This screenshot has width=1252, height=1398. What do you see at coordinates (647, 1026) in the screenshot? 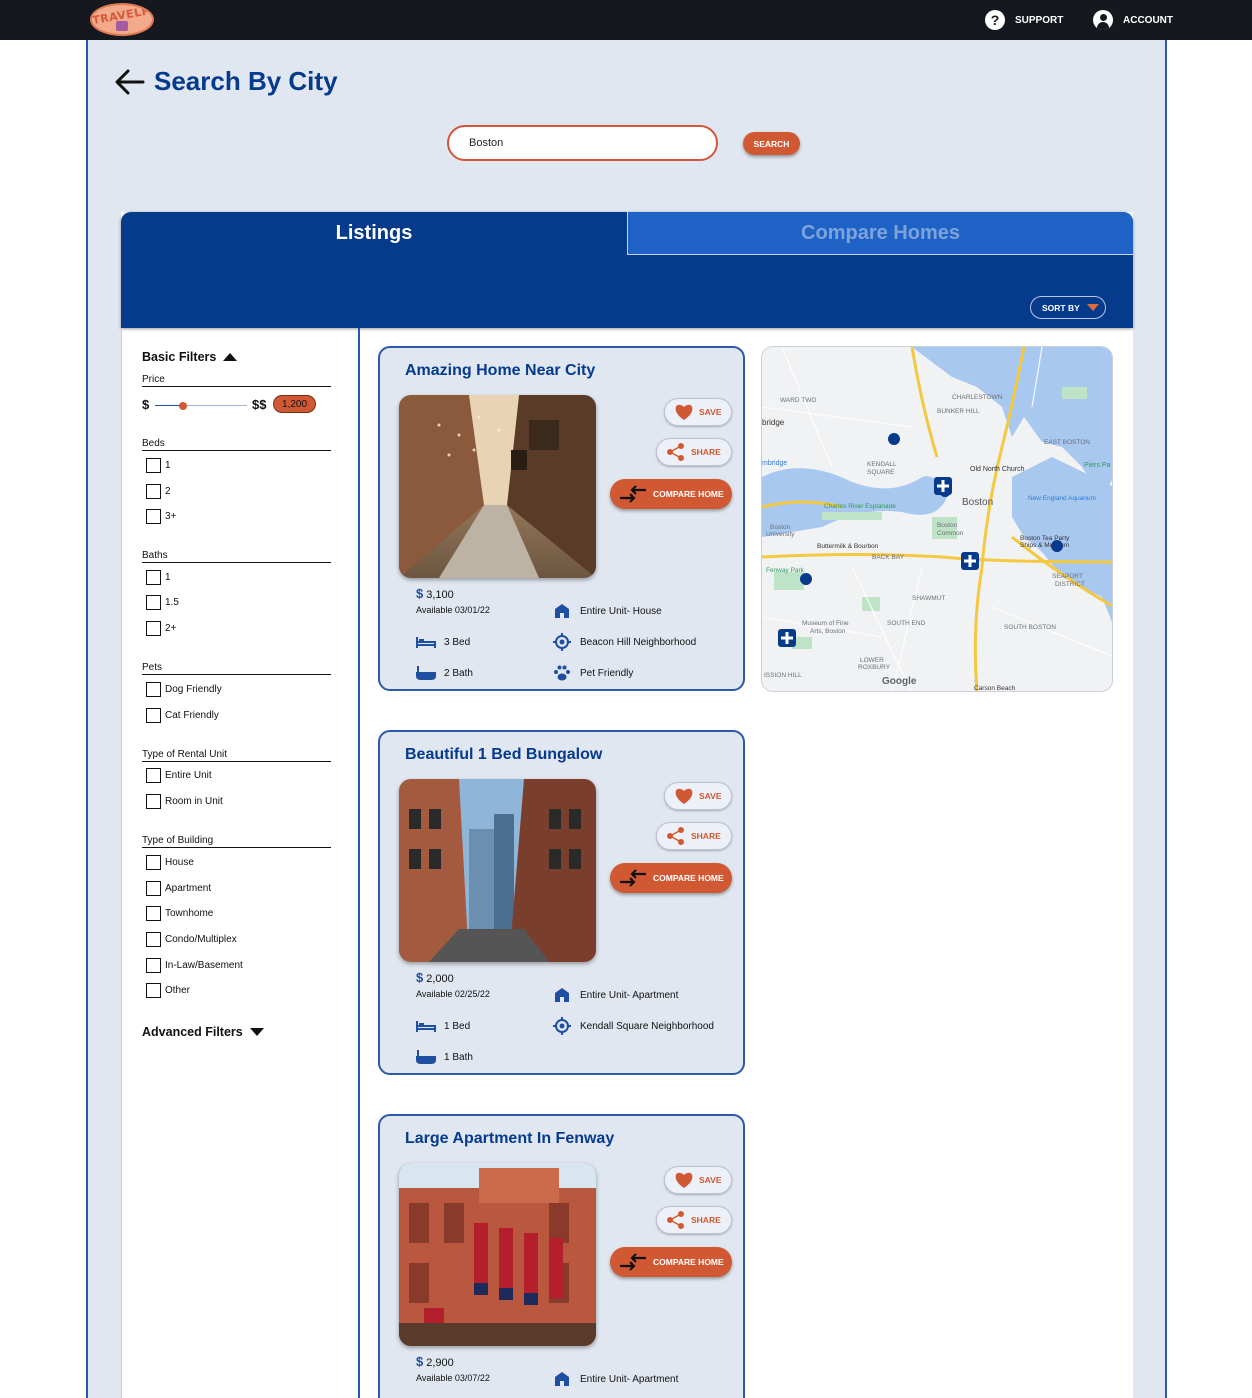
I see `neighborhood-label: Kendall Square Neighborhood` at bounding box center [647, 1026].